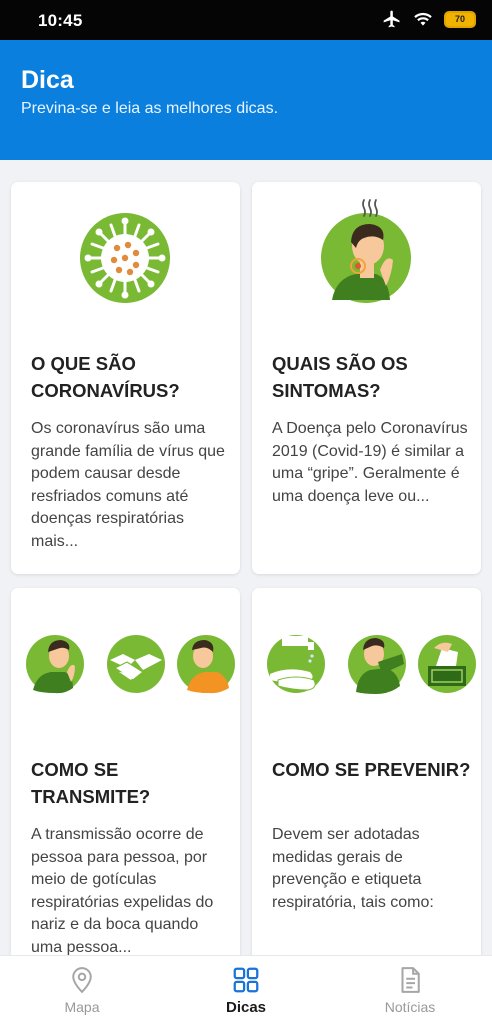 The width and height of the screenshot is (492, 1024). Describe the element at coordinates (91, 783) in the screenshot. I see `tip-card-title: COMO SE TRANSMITE?` at that location.